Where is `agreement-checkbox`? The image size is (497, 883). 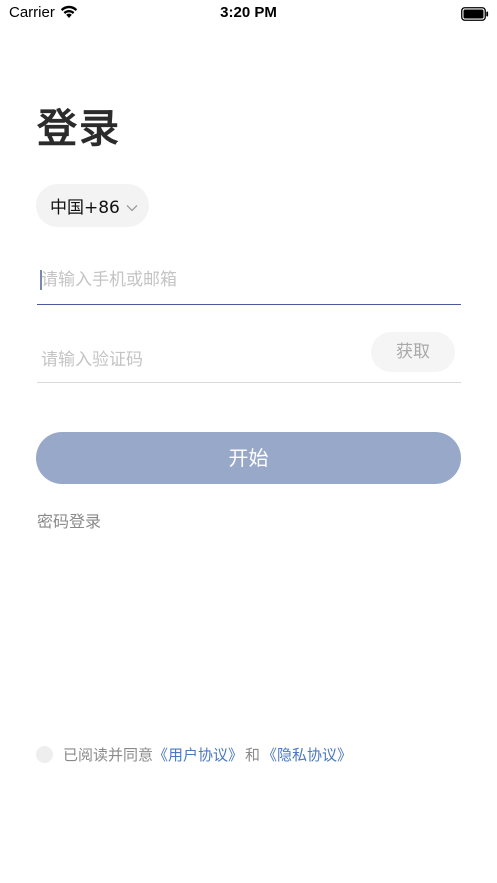
agreement-checkbox is located at coordinates (44, 754).